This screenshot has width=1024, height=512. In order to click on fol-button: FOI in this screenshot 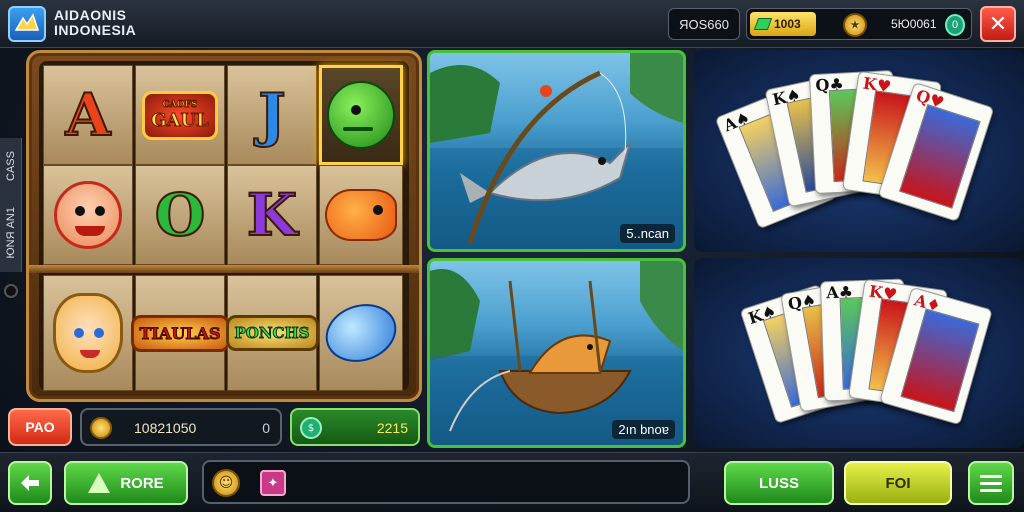, I will do `click(898, 483)`.